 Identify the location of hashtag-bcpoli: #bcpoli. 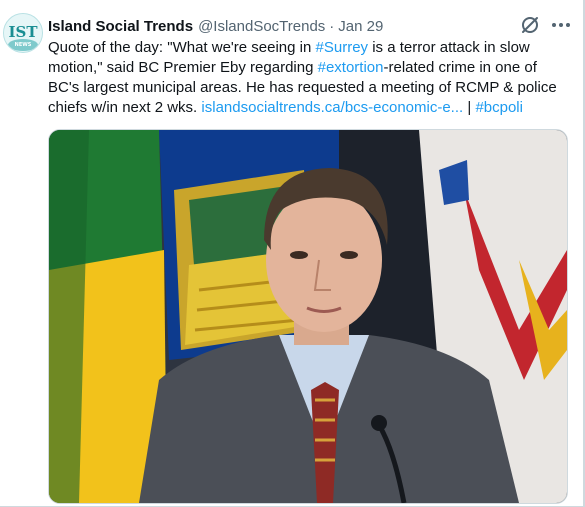
(499, 107).